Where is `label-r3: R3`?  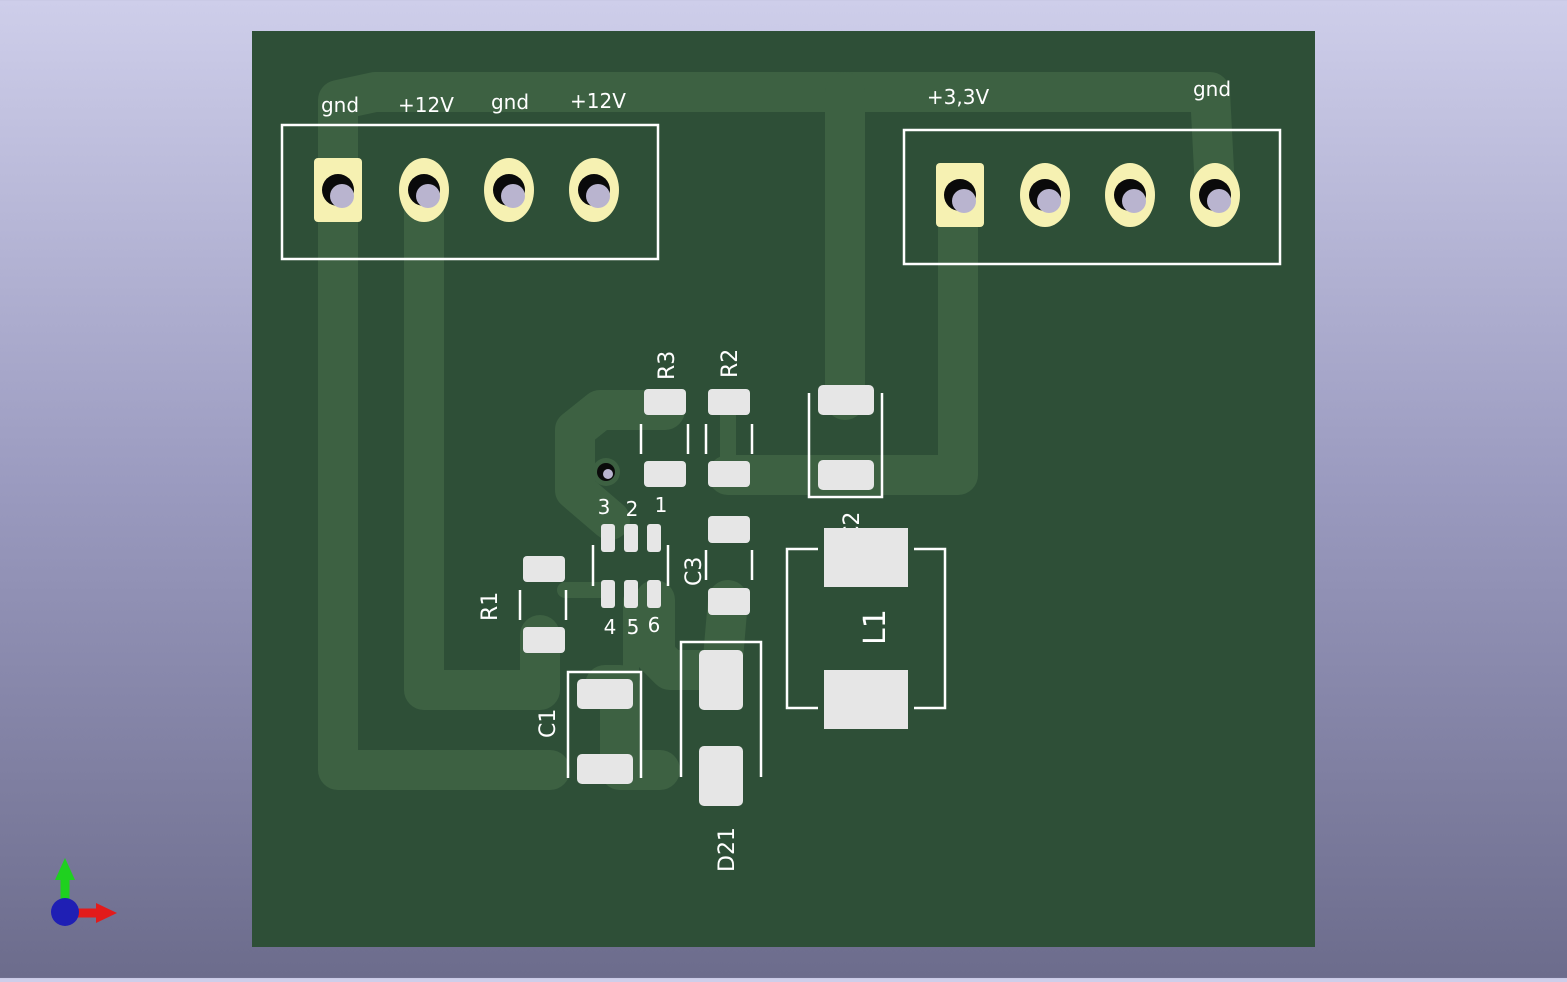
label-r3: R3 is located at coordinates (667, 365).